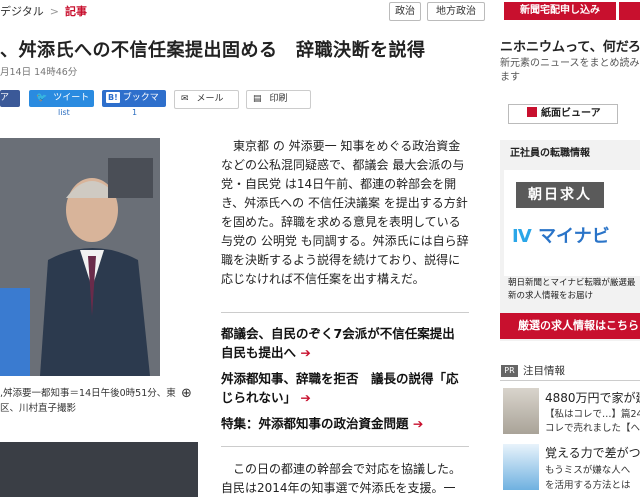  What do you see at coordinates (544, 371) in the screenshot?
I see `pr-section-title: 注目情報` at bounding box center [544, 371].